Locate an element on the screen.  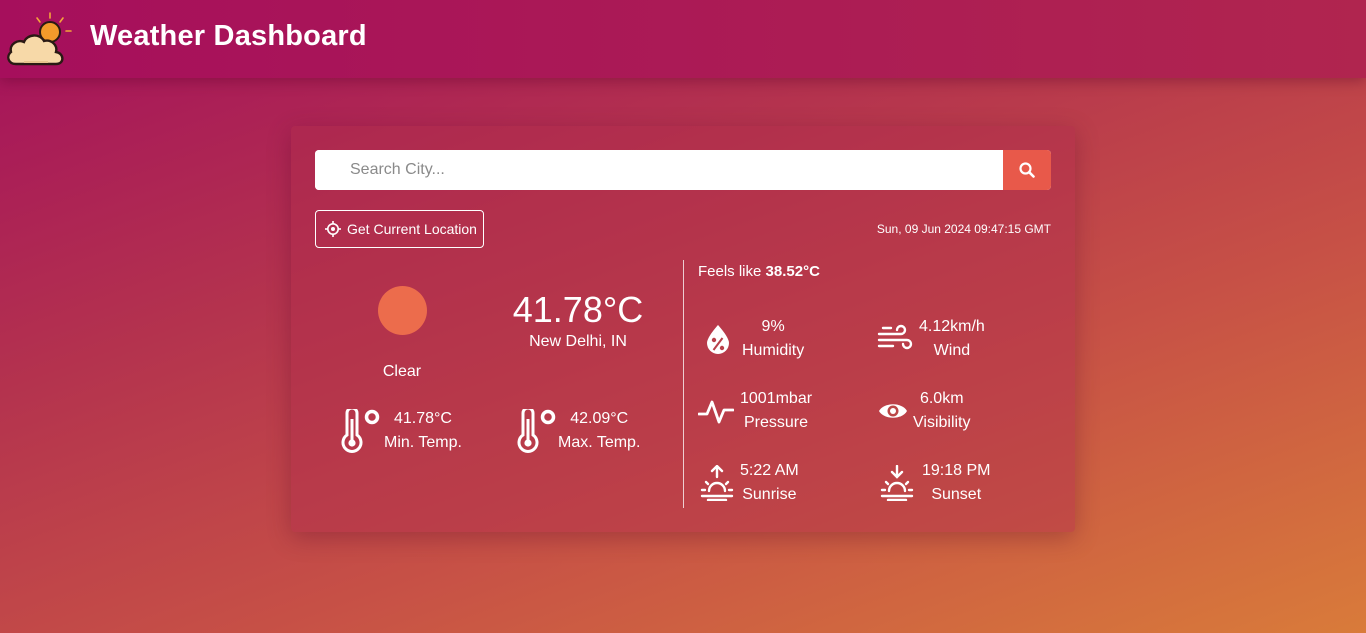
max-temp-label: Max. Temp. is located at coordinates (599, 442).